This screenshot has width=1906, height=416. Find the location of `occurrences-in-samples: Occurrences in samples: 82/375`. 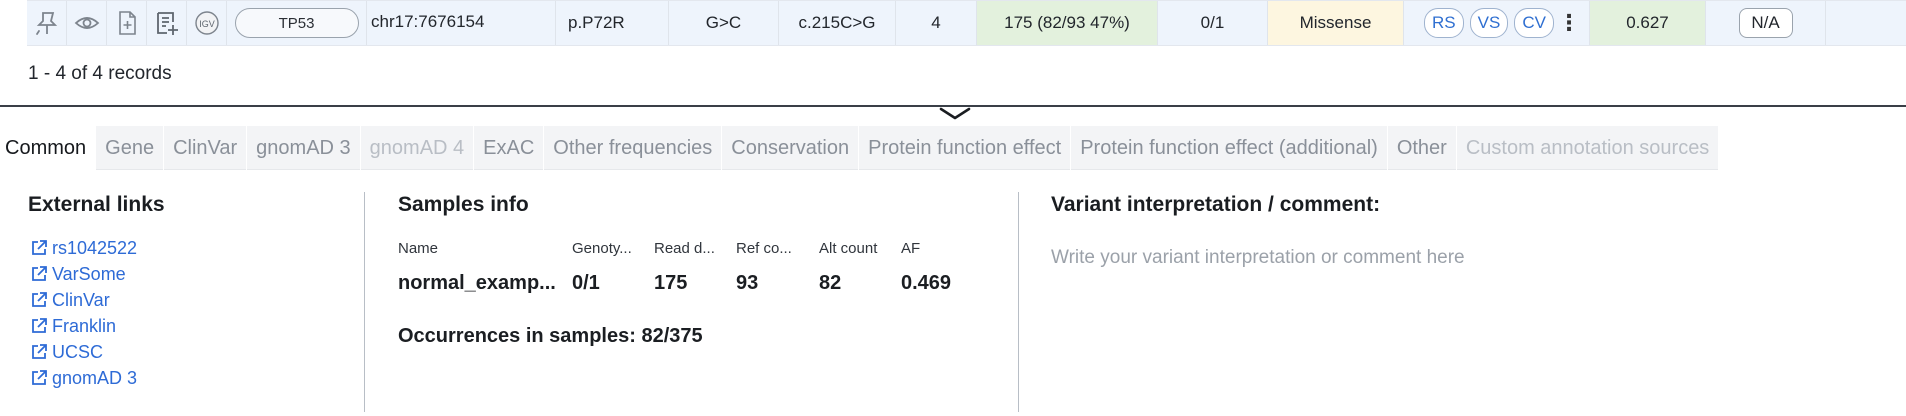

occurrences-in-samples: Occurrences in samples: 82/375 is located at coordinates (550, 336).